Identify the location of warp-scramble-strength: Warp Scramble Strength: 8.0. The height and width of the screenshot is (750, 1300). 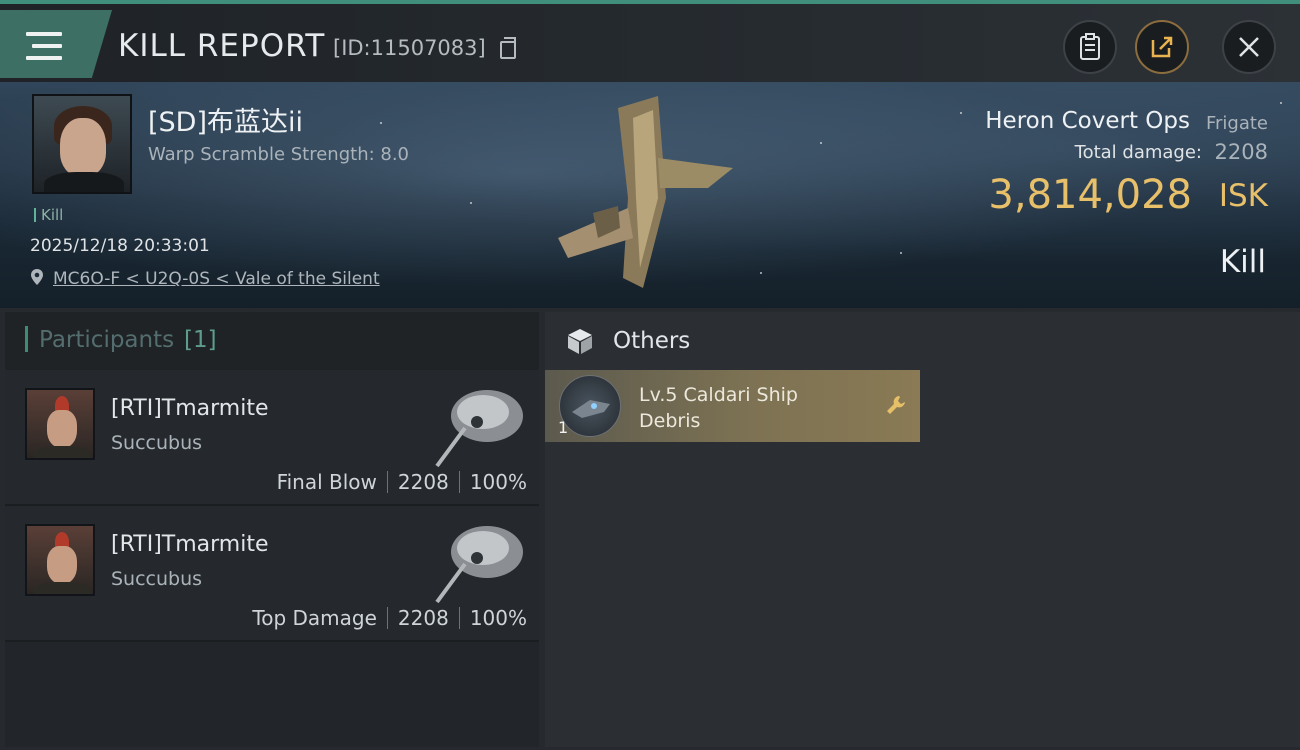
(279, 154).